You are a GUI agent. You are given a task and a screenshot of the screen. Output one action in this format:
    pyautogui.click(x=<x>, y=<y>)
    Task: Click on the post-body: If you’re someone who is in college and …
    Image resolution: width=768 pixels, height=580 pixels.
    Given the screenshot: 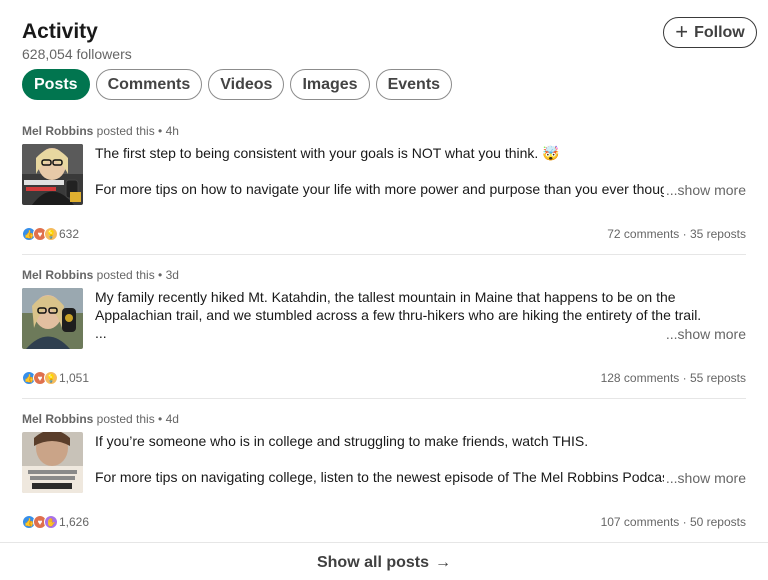 What is the action you would take?
    pyautogui.click(x=420, y=459)
    